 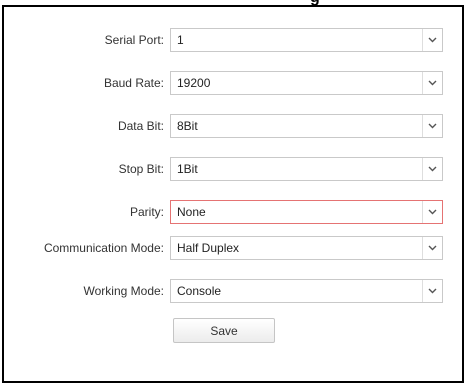 I want to click on baud-rate-value: 19200, so click(x=194, y=83).